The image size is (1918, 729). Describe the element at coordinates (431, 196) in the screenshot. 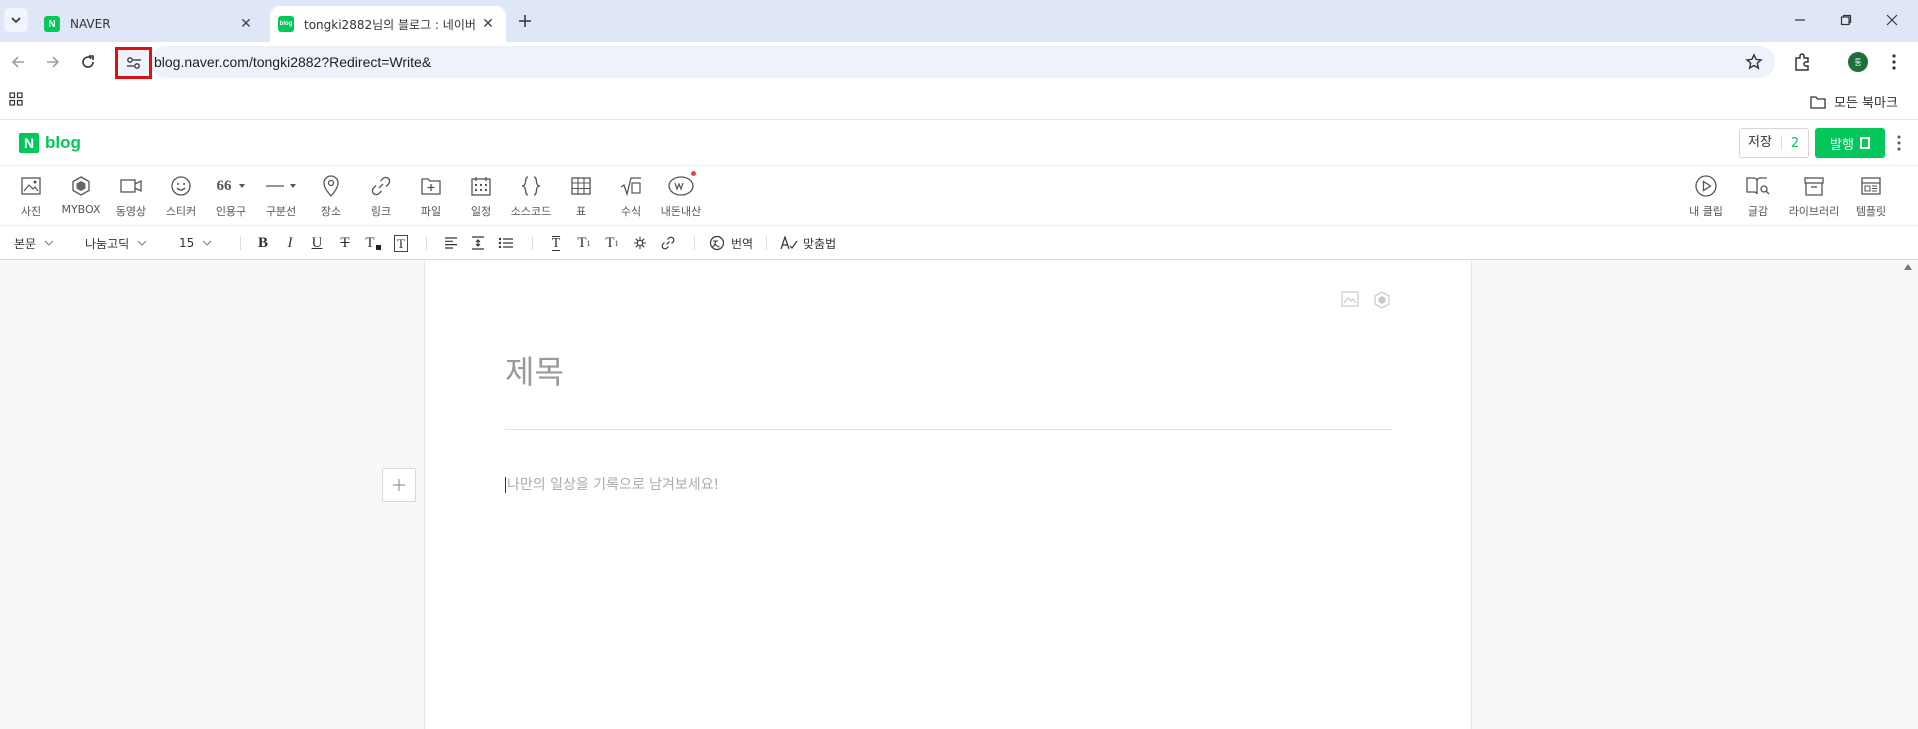

I see `insert-file-button: 파일` at that location.